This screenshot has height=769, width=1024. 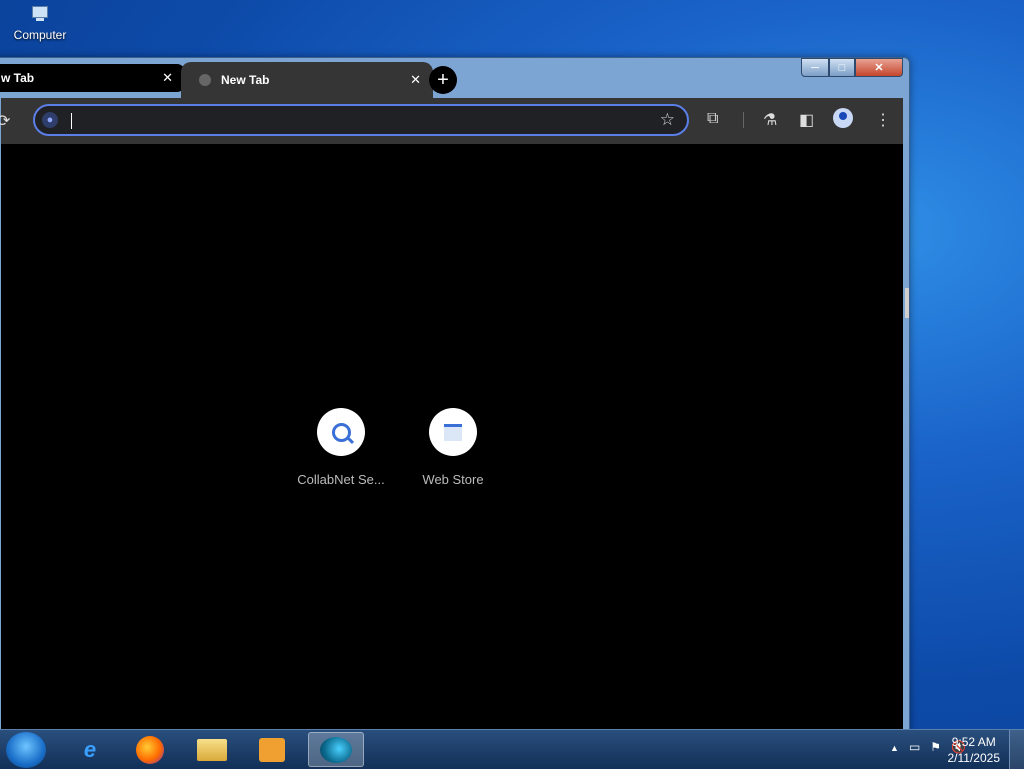 I want to click on shortcut-label: Web Store, so click(x=453, y=479).